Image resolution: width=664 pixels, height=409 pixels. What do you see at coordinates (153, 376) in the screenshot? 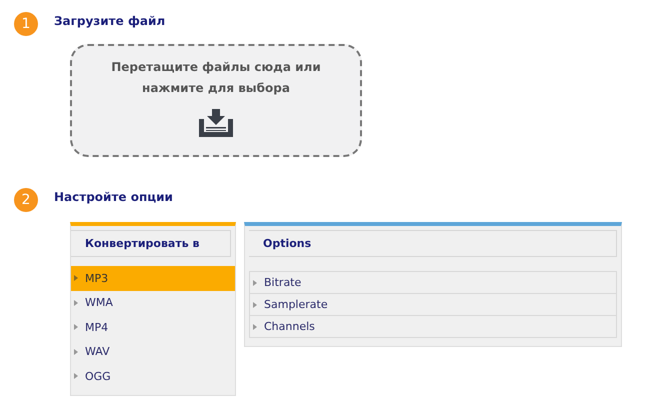
I see `format-item: OGG` at bounding box center [153, 376].